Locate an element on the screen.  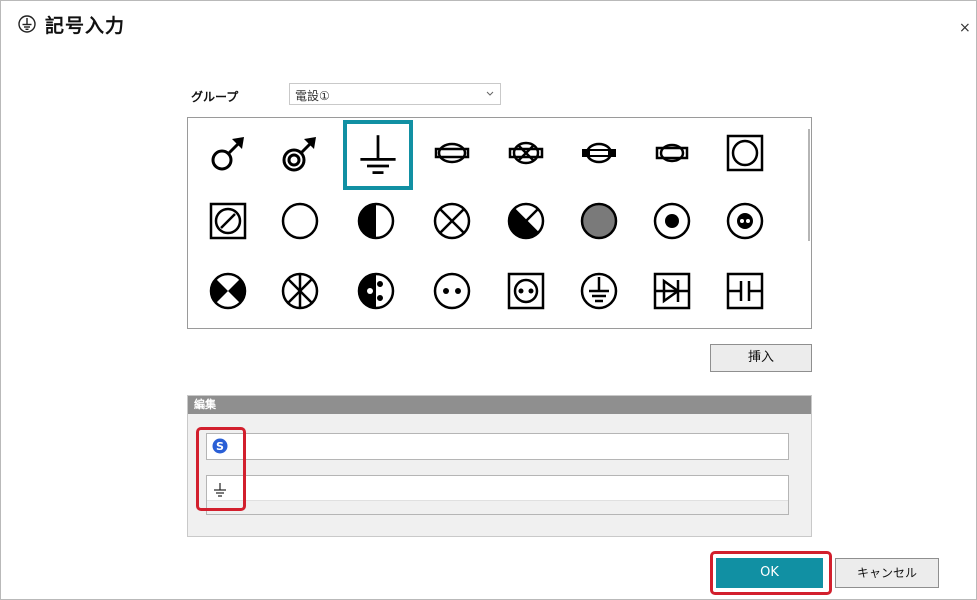
lamp-cross-bar-icon is located at coordinates (526, 153).